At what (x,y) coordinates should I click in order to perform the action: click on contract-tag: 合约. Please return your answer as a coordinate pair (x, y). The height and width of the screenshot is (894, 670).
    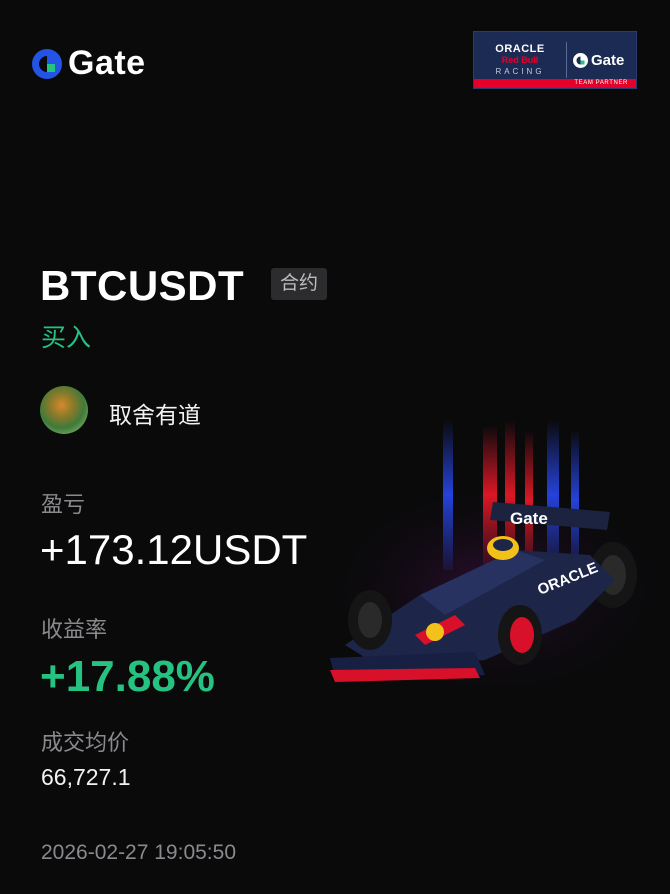
    Looking at the image, I should click on (299, 284).